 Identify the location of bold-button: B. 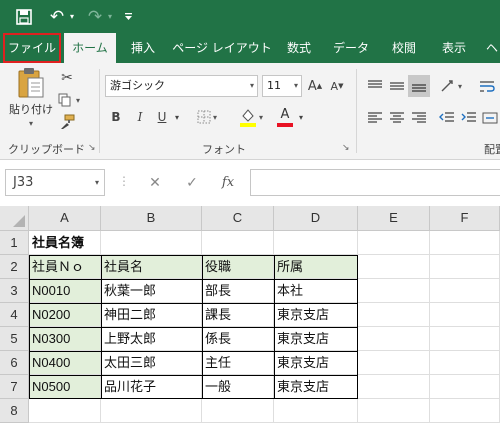
(116, 117).